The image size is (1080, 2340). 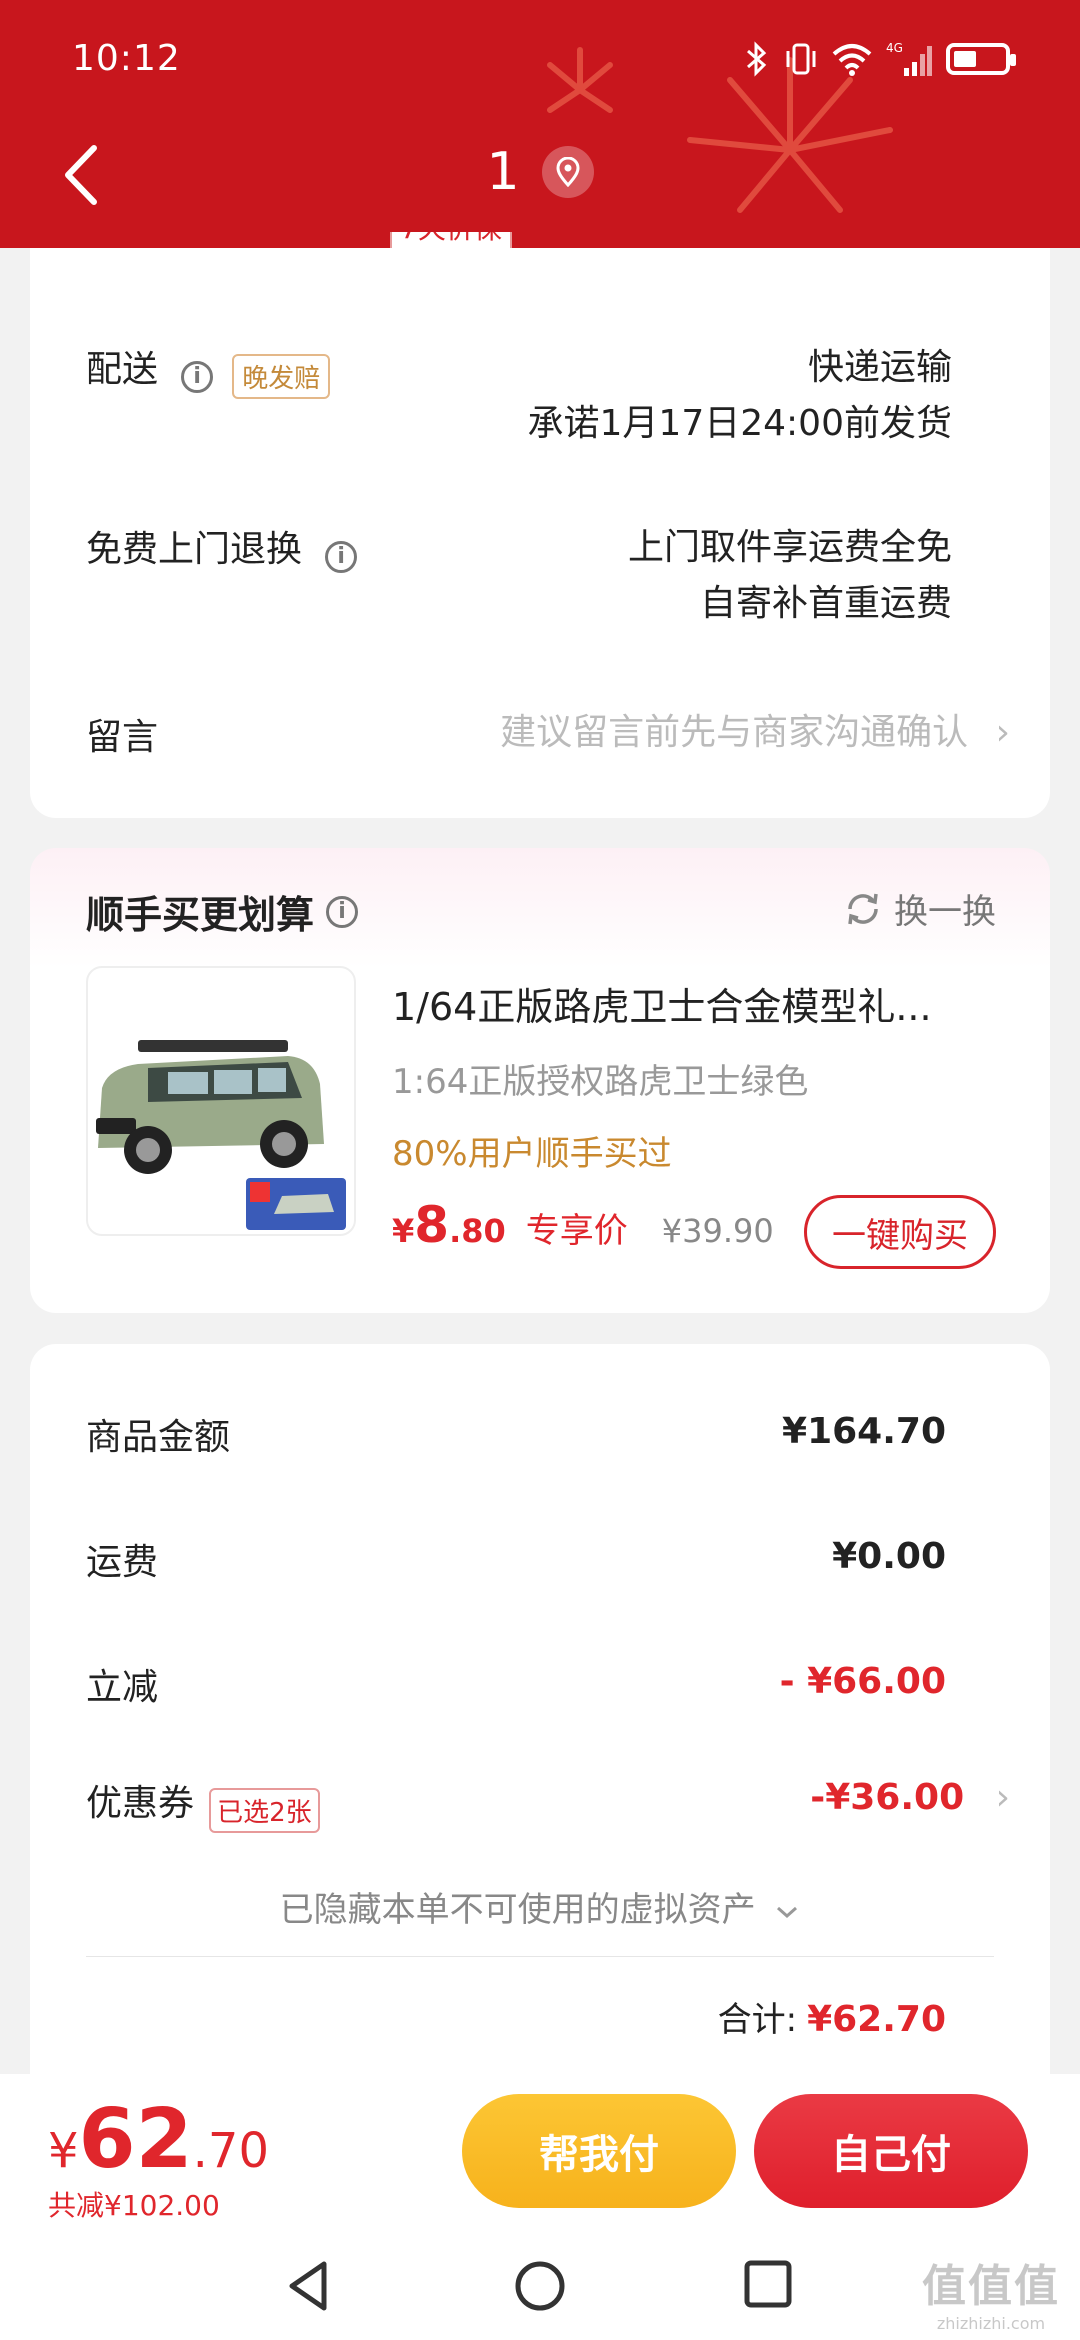 I want to click on product-image, so click(x=221, y=1101).